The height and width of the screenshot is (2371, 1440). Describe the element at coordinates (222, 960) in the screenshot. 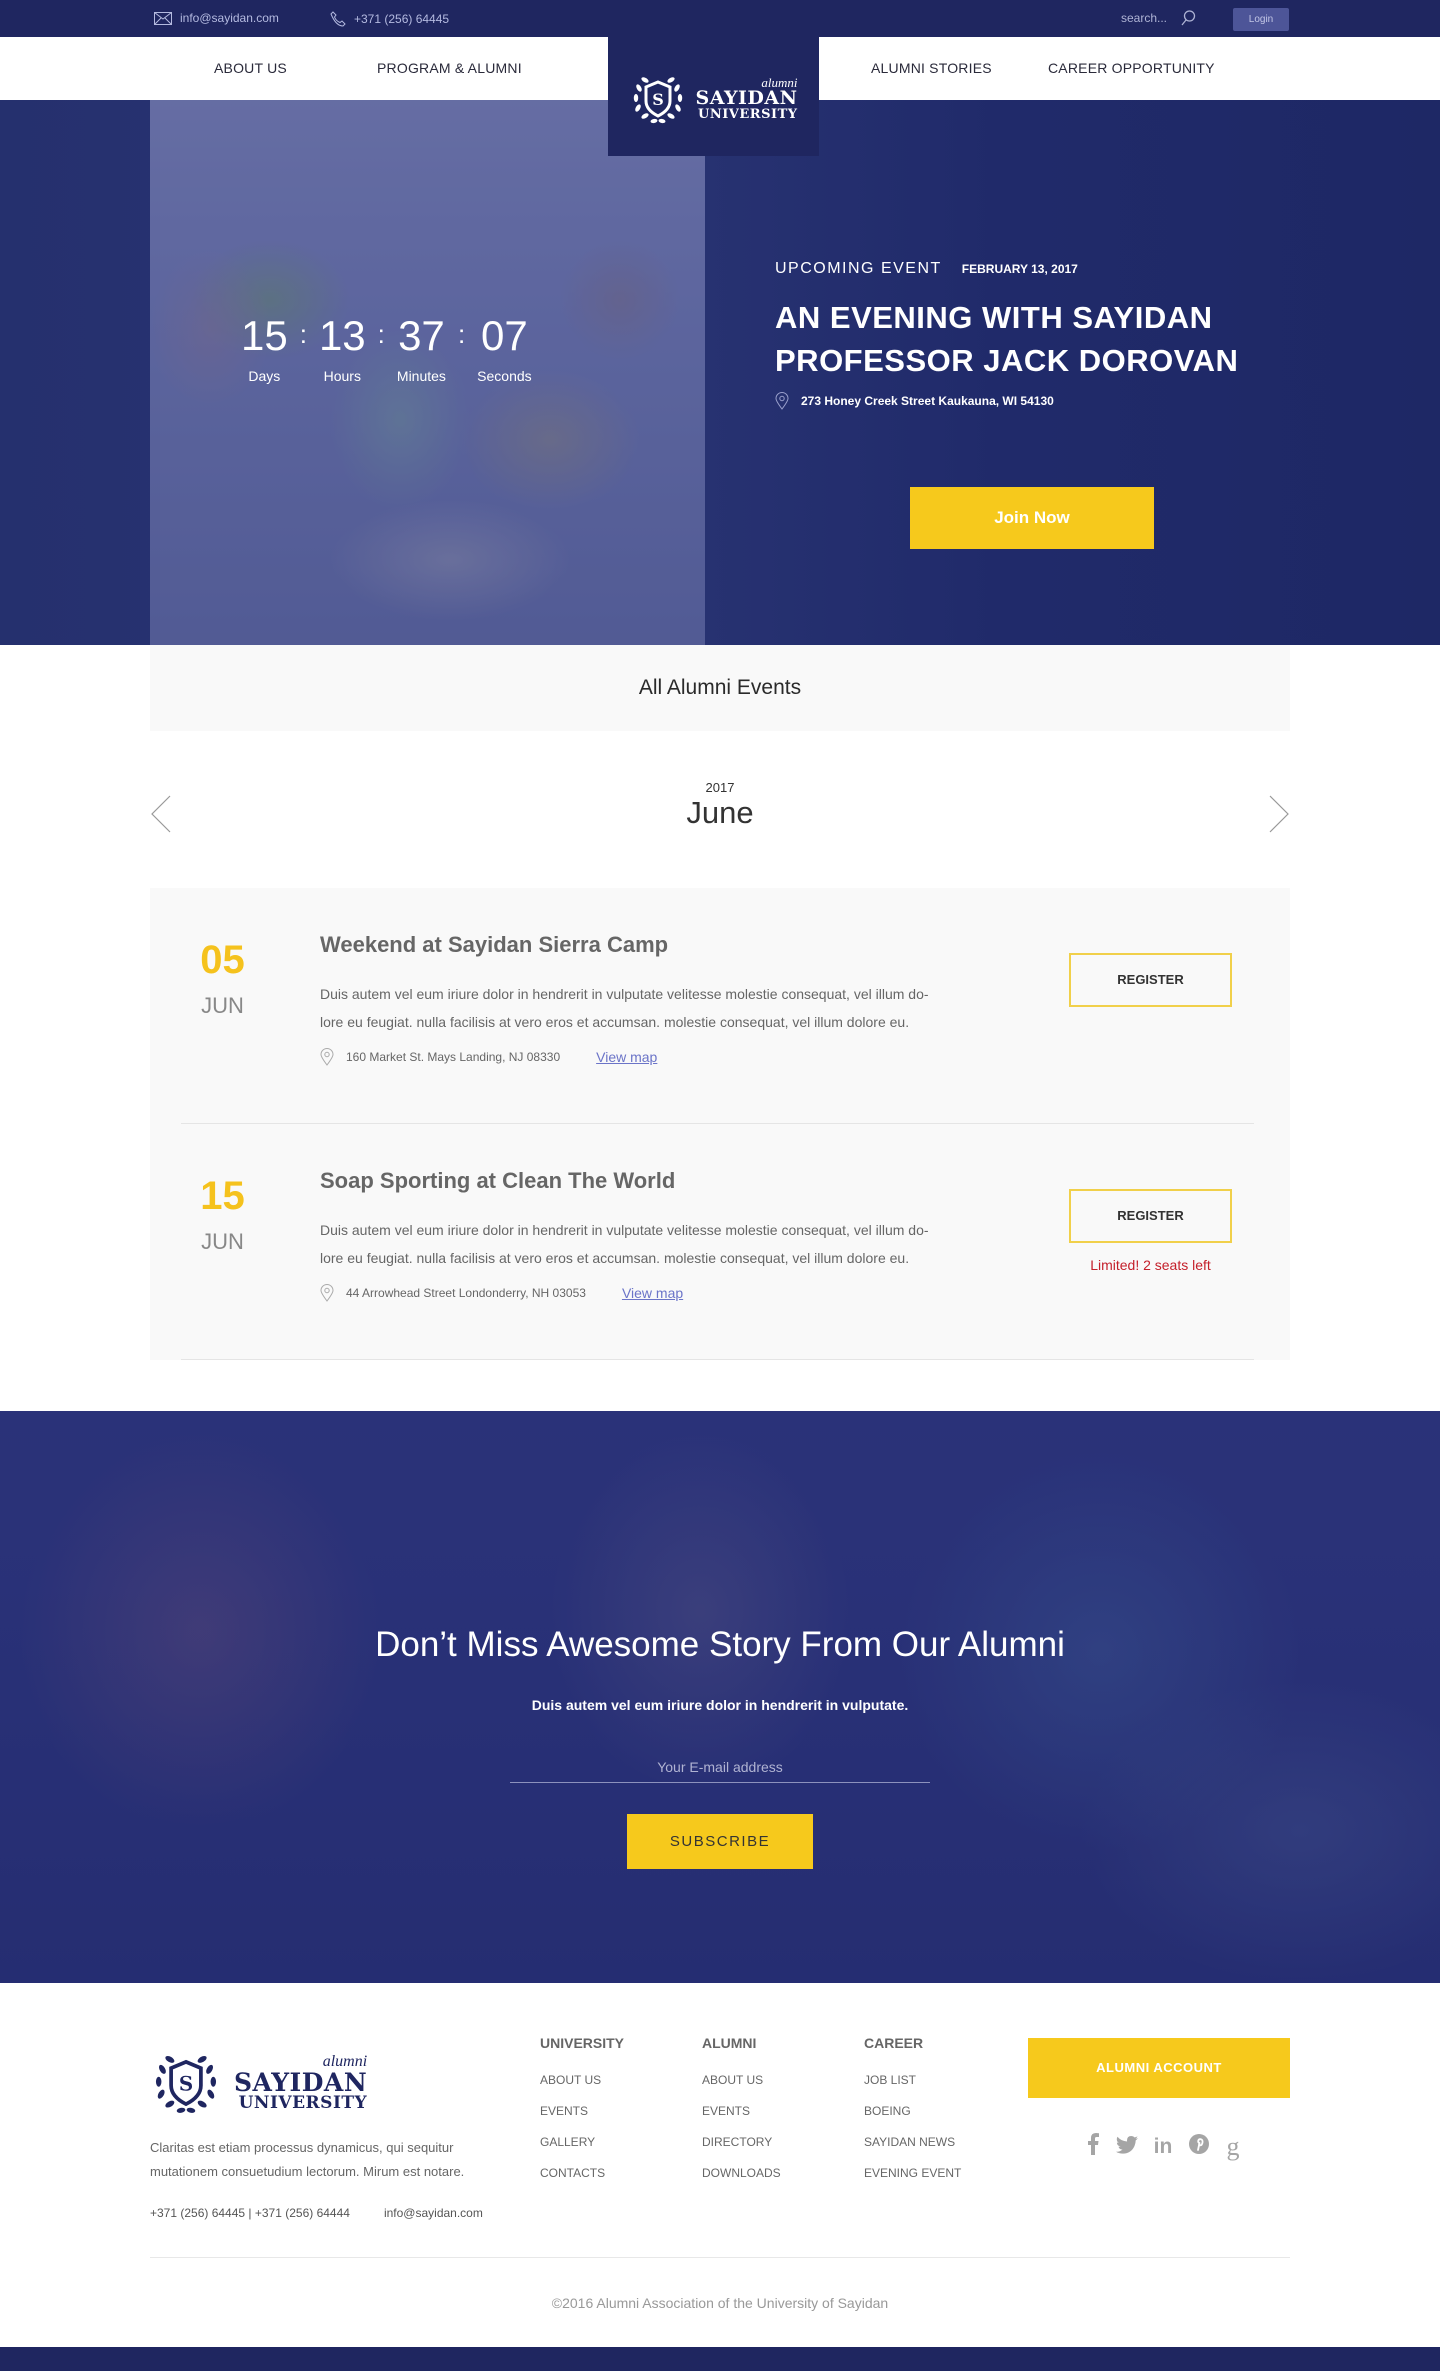

I see `event-day: 05` at that location.